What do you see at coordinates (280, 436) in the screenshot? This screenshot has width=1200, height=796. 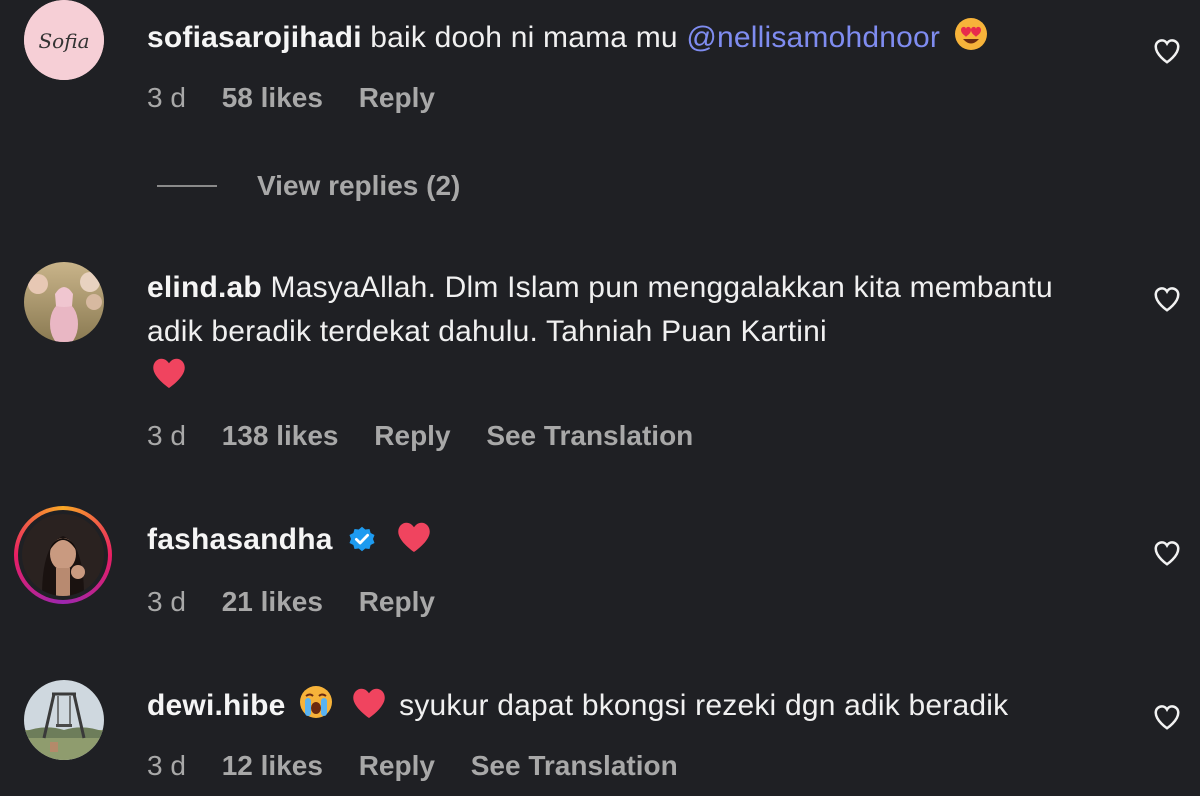 I see `likes-count: 138 likes` at bounding box center [280, 436].